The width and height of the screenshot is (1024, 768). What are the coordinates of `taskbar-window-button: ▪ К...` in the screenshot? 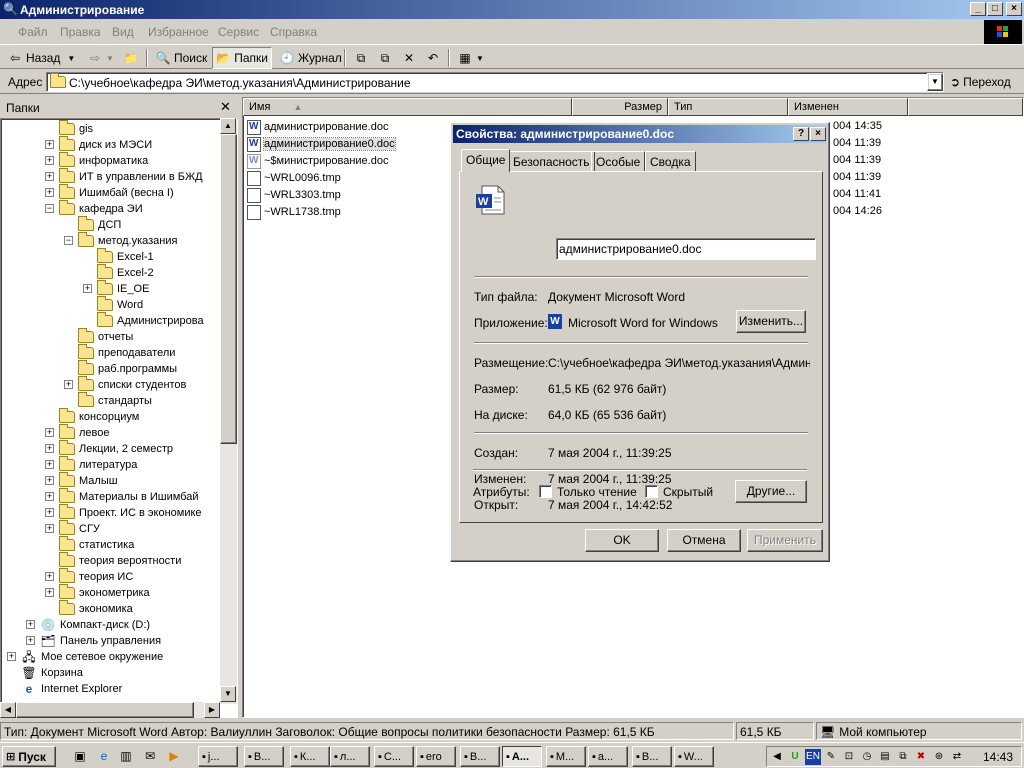 It's located at (310, 756).